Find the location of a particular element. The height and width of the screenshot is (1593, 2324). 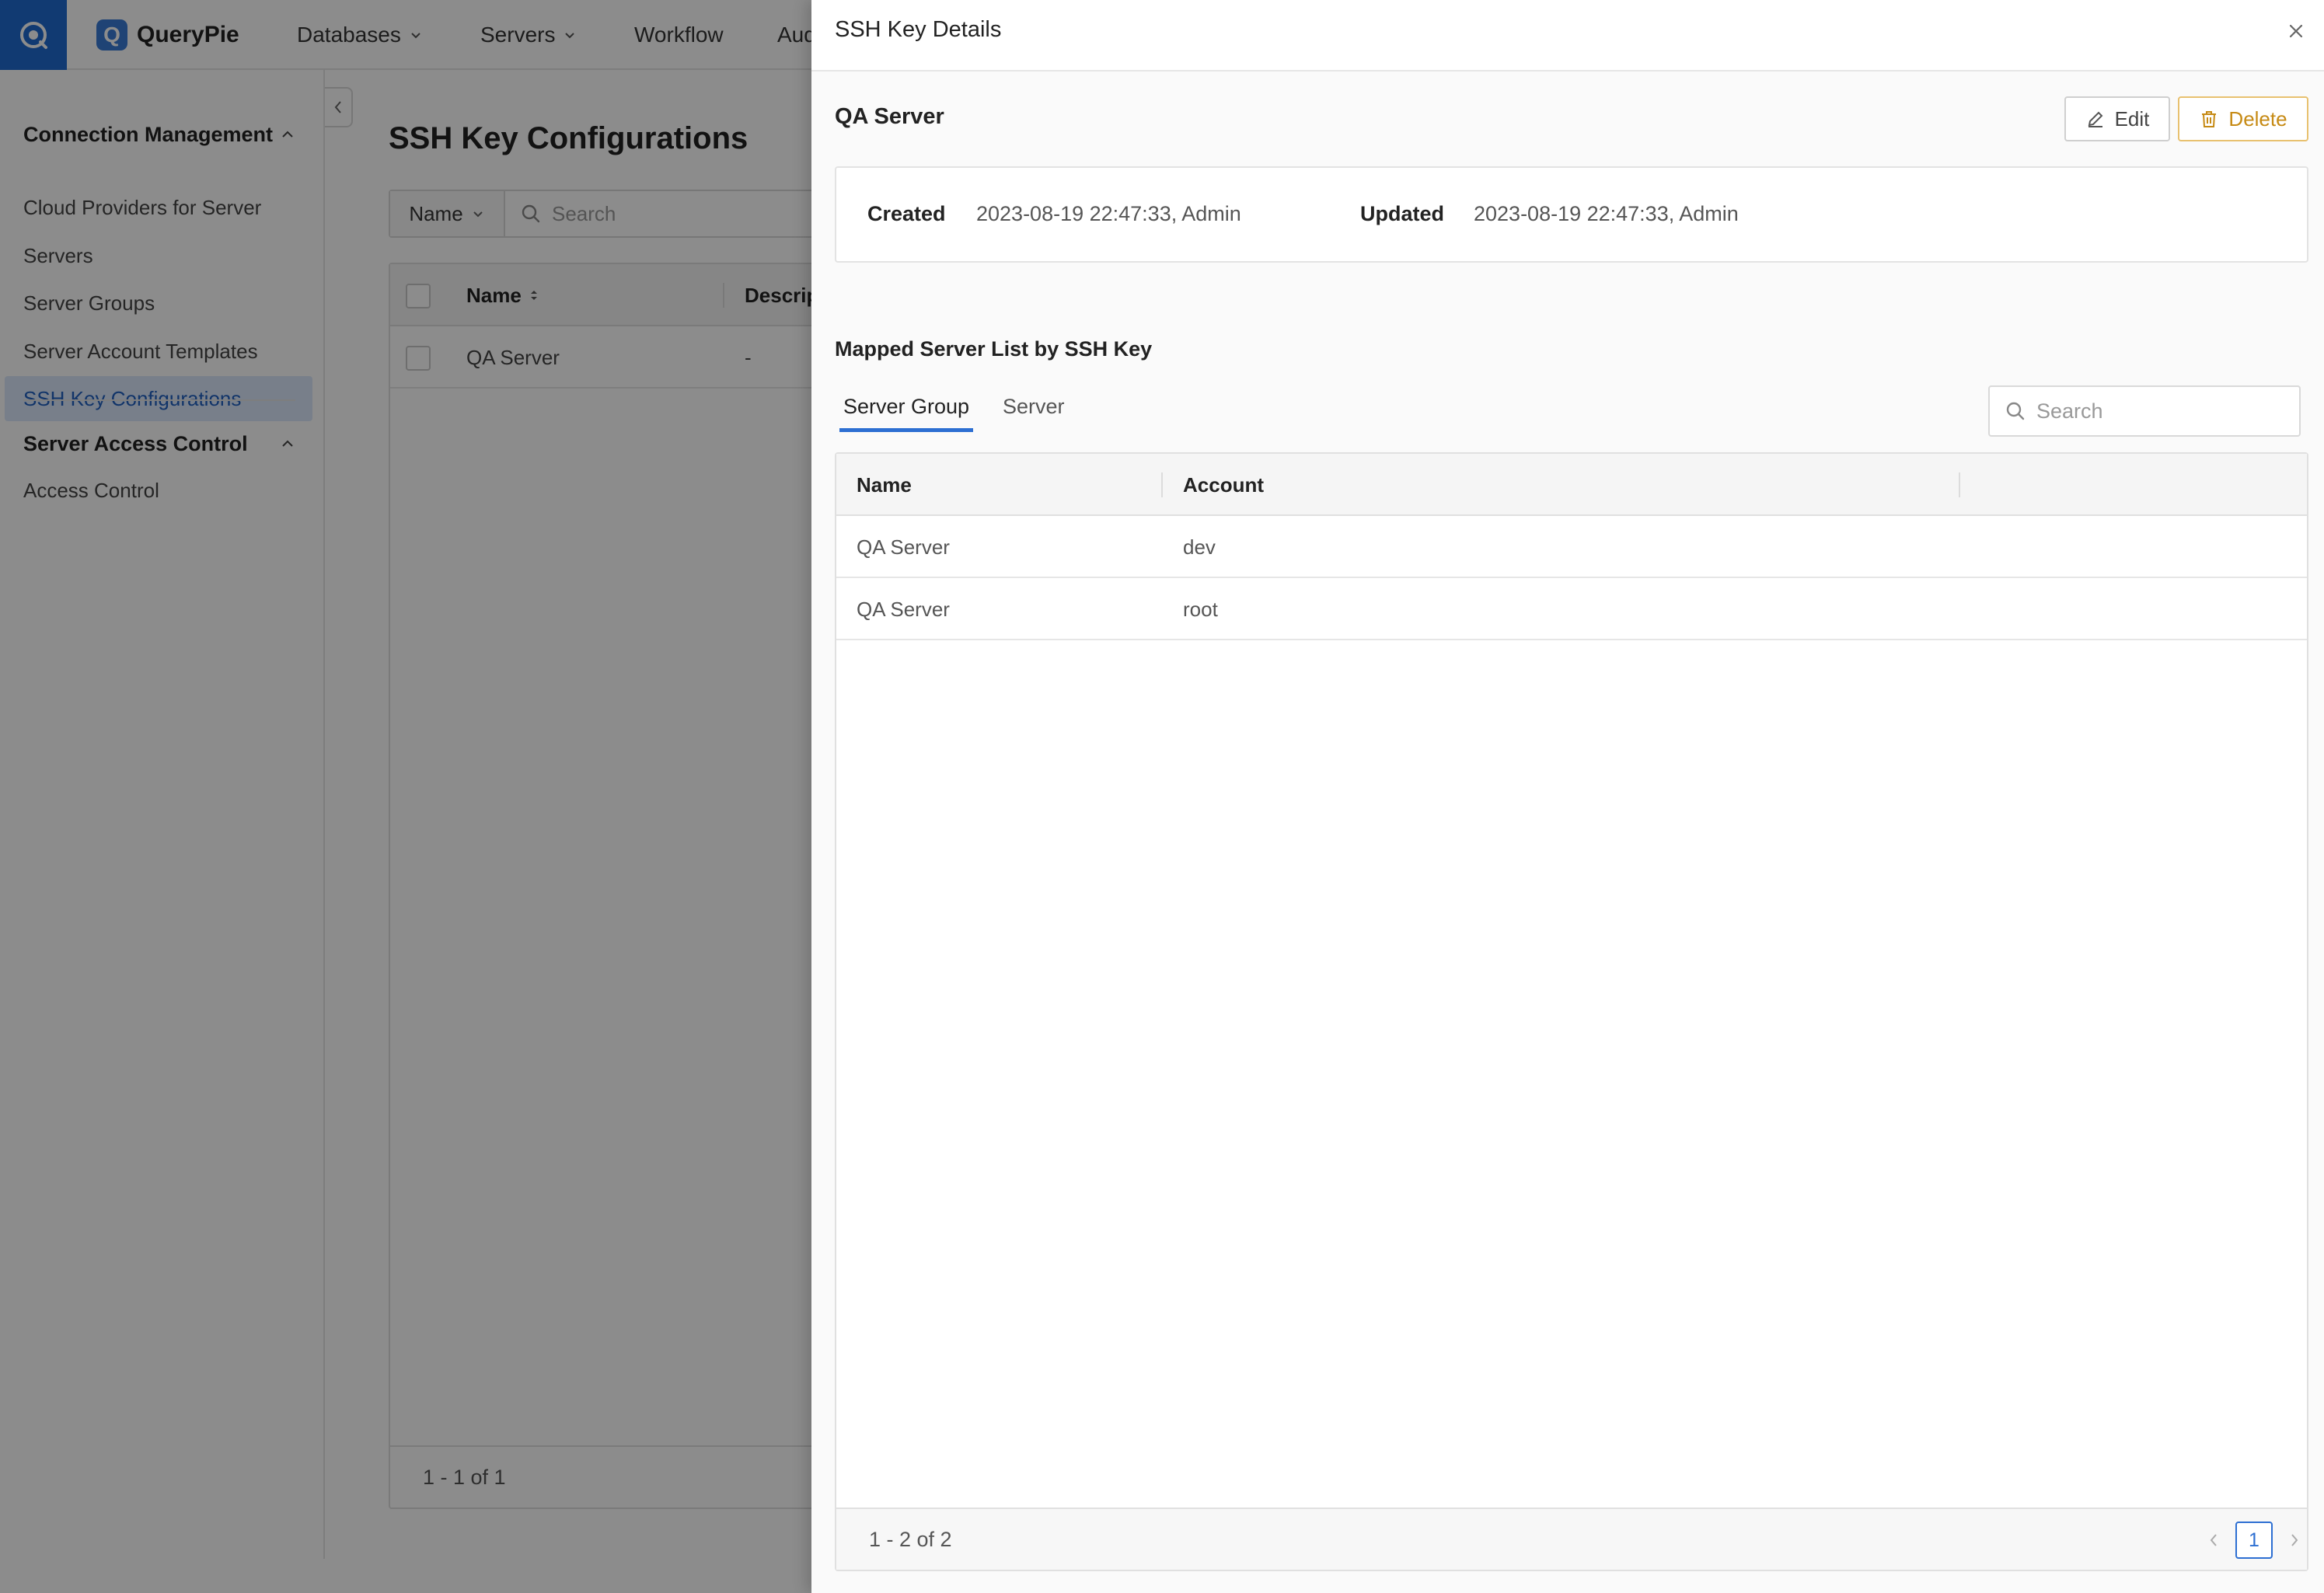

updated-value: 2023-08-19 22:47:33, Admin is located at coordinates (1606, 214).